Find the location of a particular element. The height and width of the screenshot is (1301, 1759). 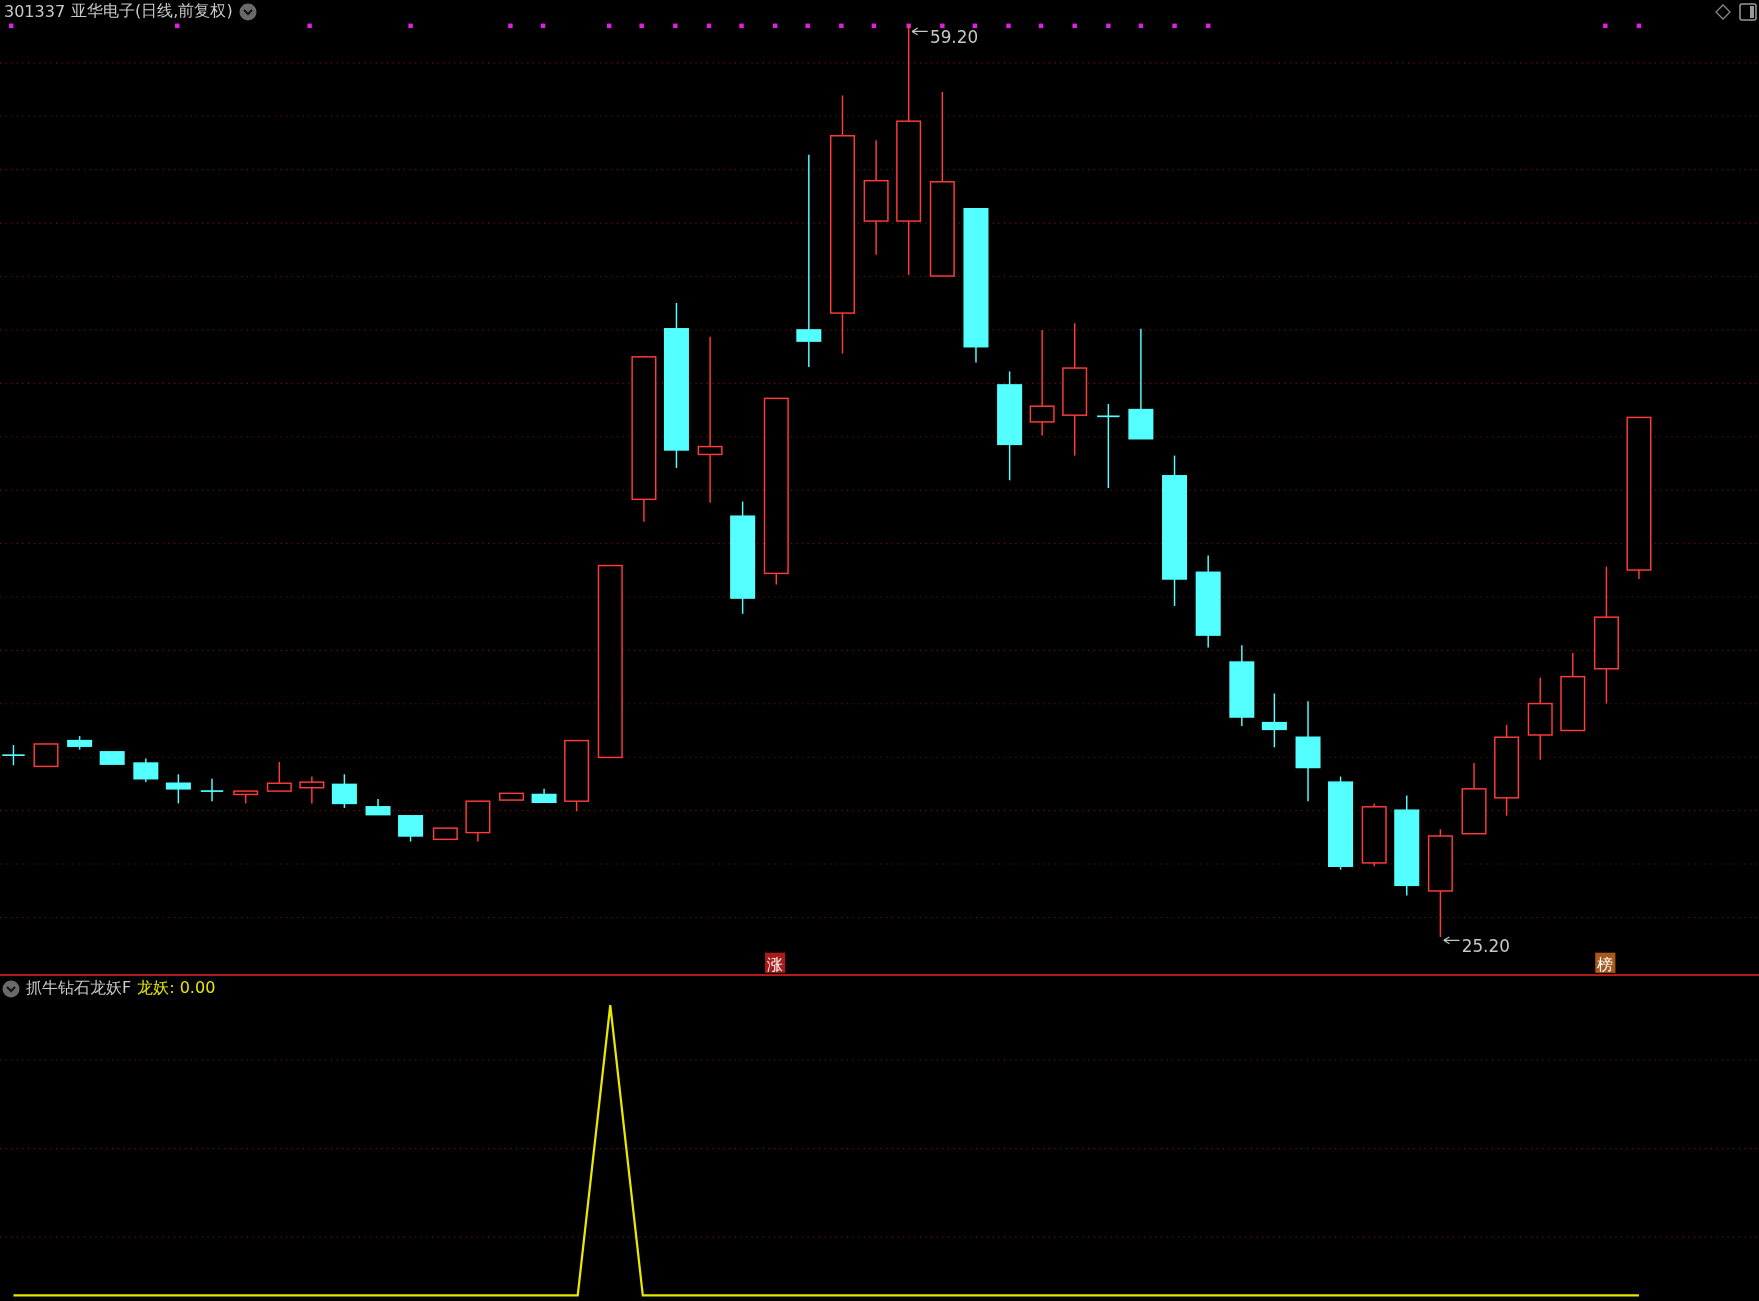

dropdown-icon is located at coordinates (247, 11).